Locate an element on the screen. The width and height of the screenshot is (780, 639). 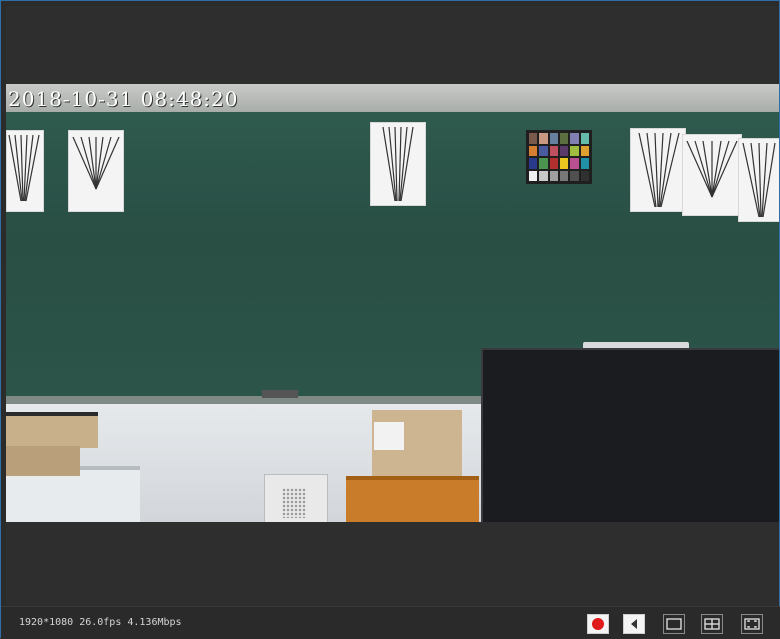
quad-view-button is located at coordinates (712, 624).